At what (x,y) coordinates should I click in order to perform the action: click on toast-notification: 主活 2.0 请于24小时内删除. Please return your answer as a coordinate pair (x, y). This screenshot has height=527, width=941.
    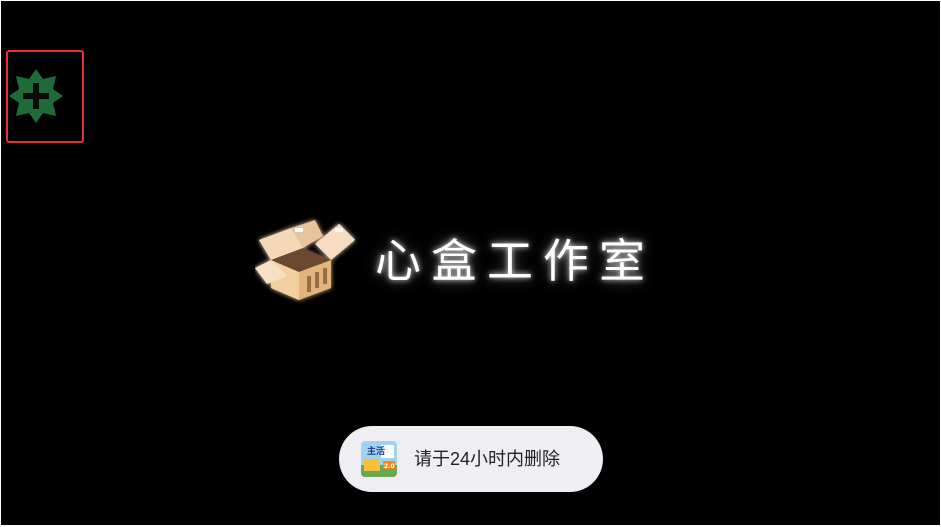
    Looking at the image, I should click on (471, 459).